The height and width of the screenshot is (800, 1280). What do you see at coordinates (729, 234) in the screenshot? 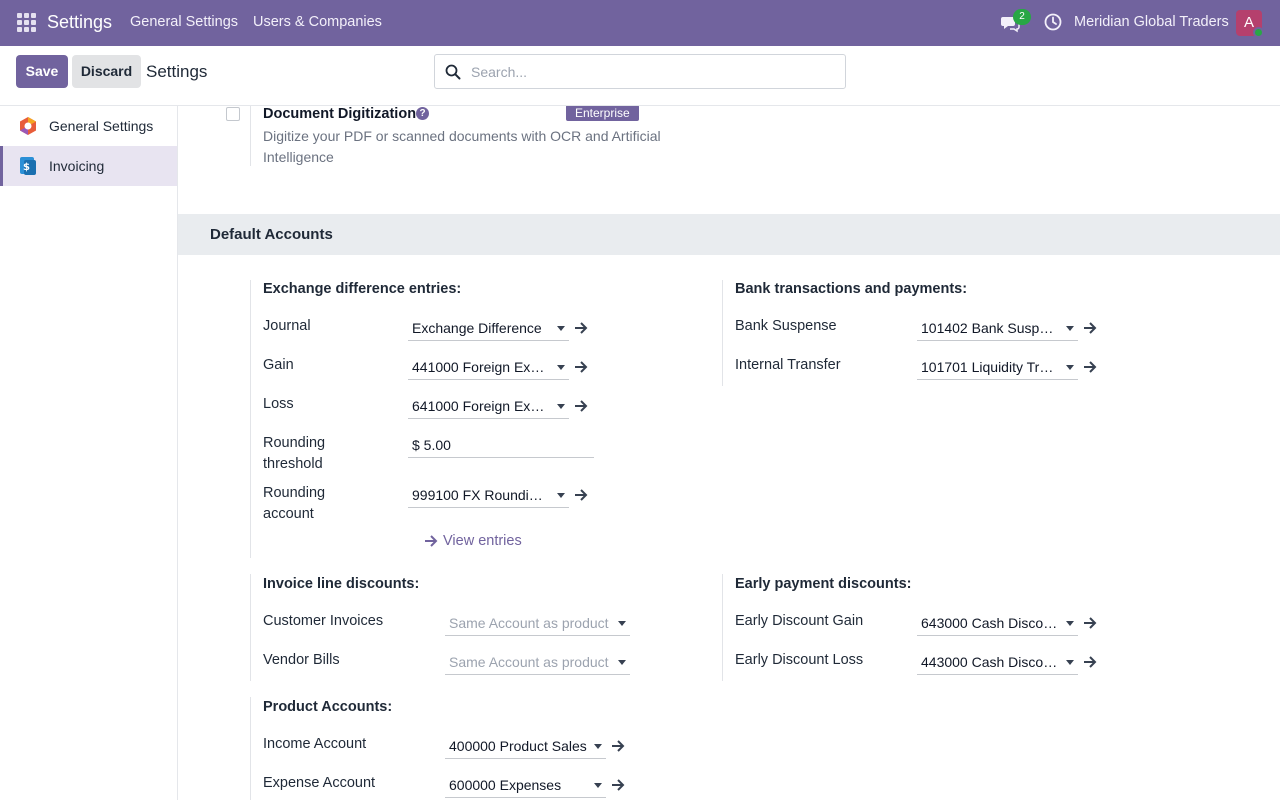
I see `default-accounts-section-header: Default Accounts` at bounding box center [729, 234].